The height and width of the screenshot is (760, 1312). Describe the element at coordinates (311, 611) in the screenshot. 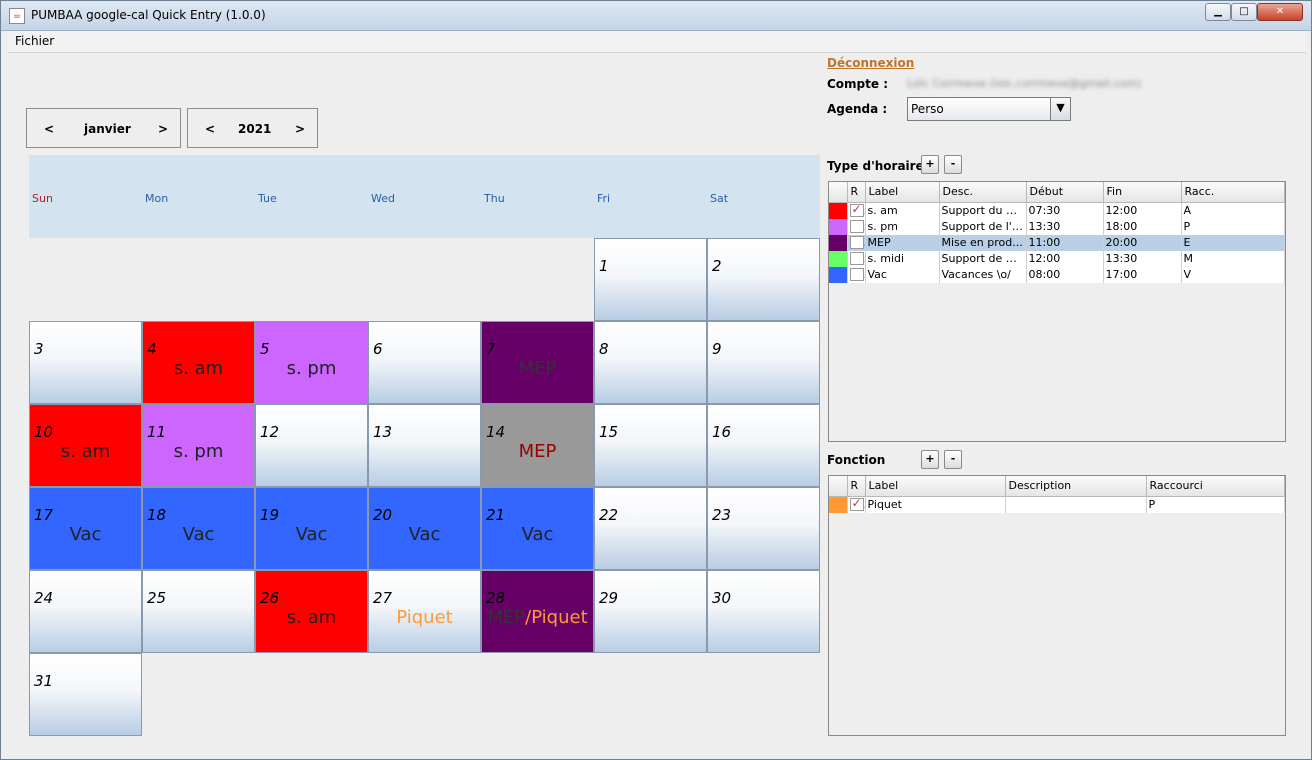

I see `day-cell: 26 s. am` at that location.